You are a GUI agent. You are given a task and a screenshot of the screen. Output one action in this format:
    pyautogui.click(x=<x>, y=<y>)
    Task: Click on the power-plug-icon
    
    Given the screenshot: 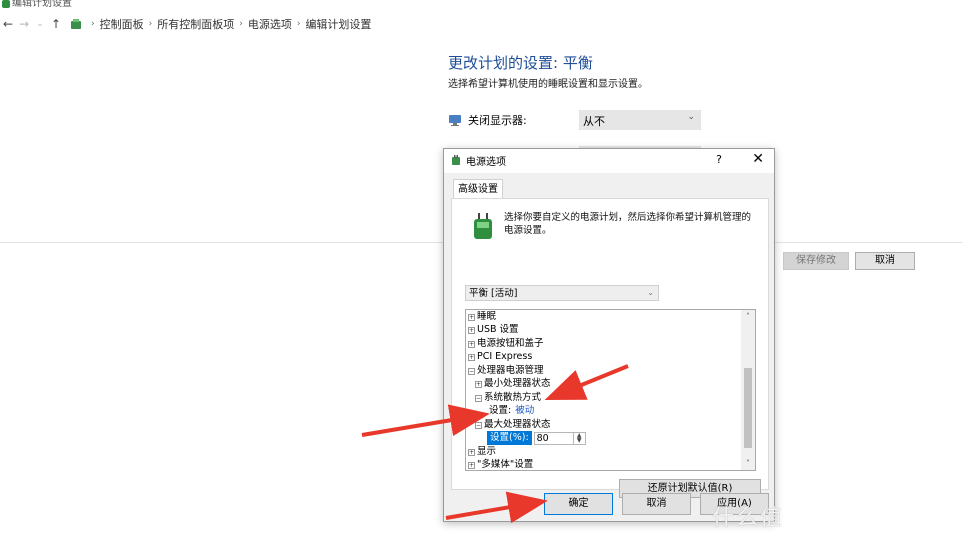 What is the action you would take?
    pyautogui.click(x=456, y=160)
    